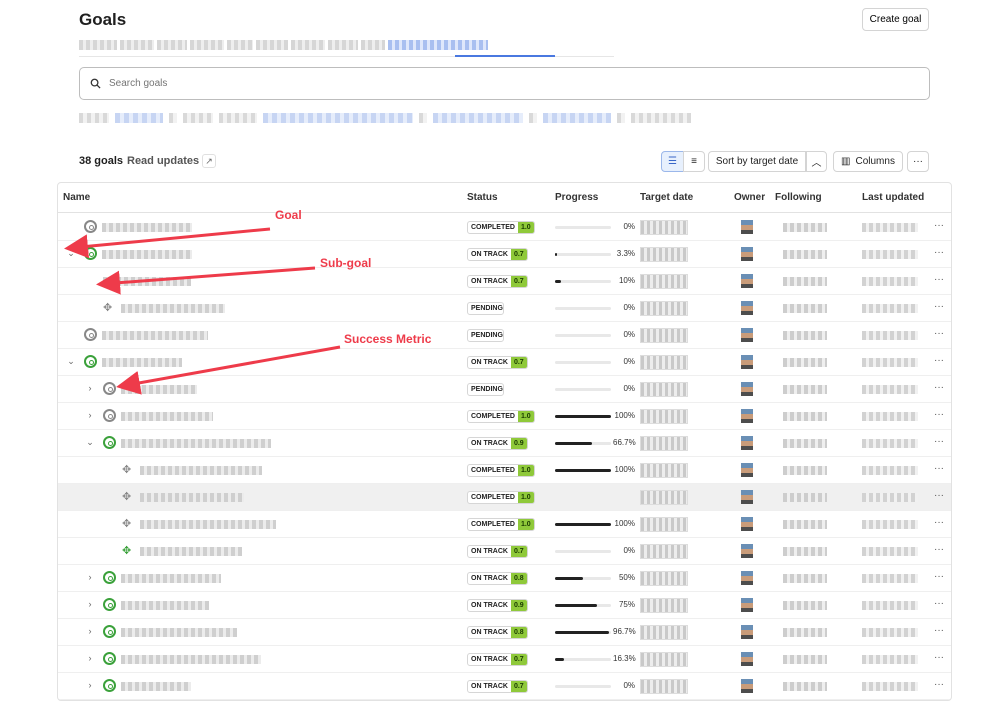  Describe the element at coordinates (459, 83) in the screenshot. I see `search-input` at that location.